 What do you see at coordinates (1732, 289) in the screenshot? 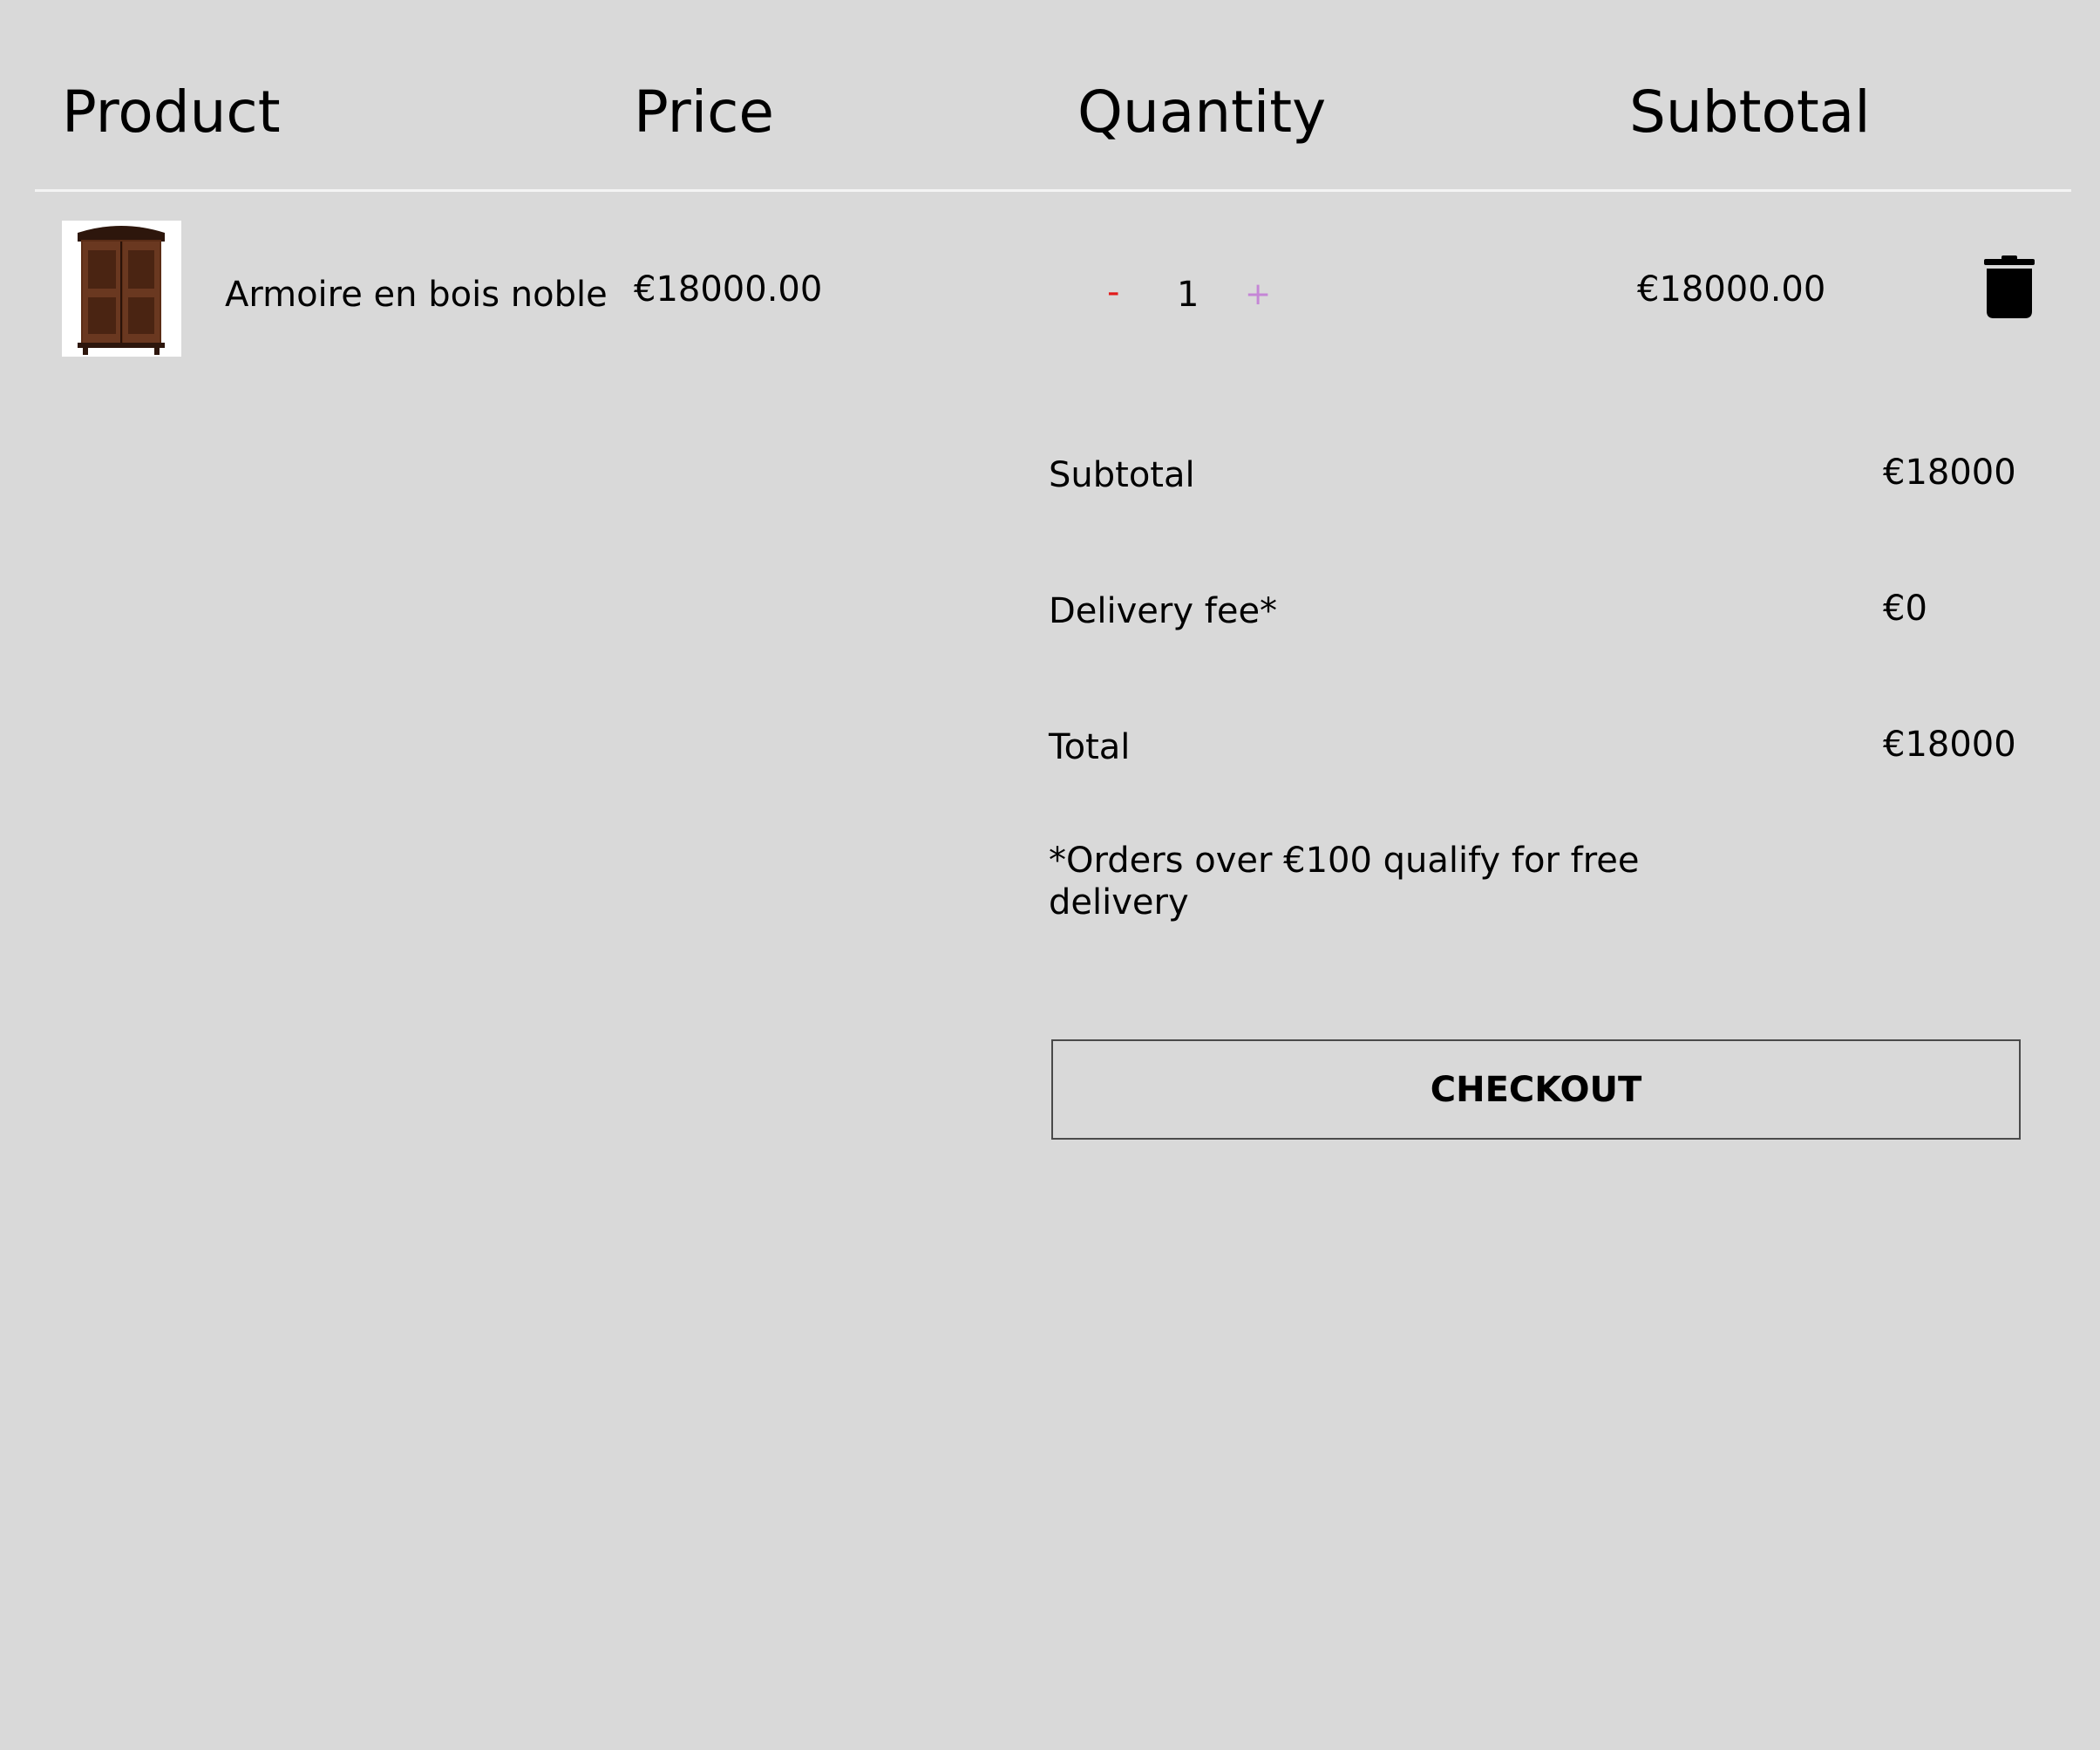
I see `product-subtotal: €18000.00` at bounding box center [1732, 289].